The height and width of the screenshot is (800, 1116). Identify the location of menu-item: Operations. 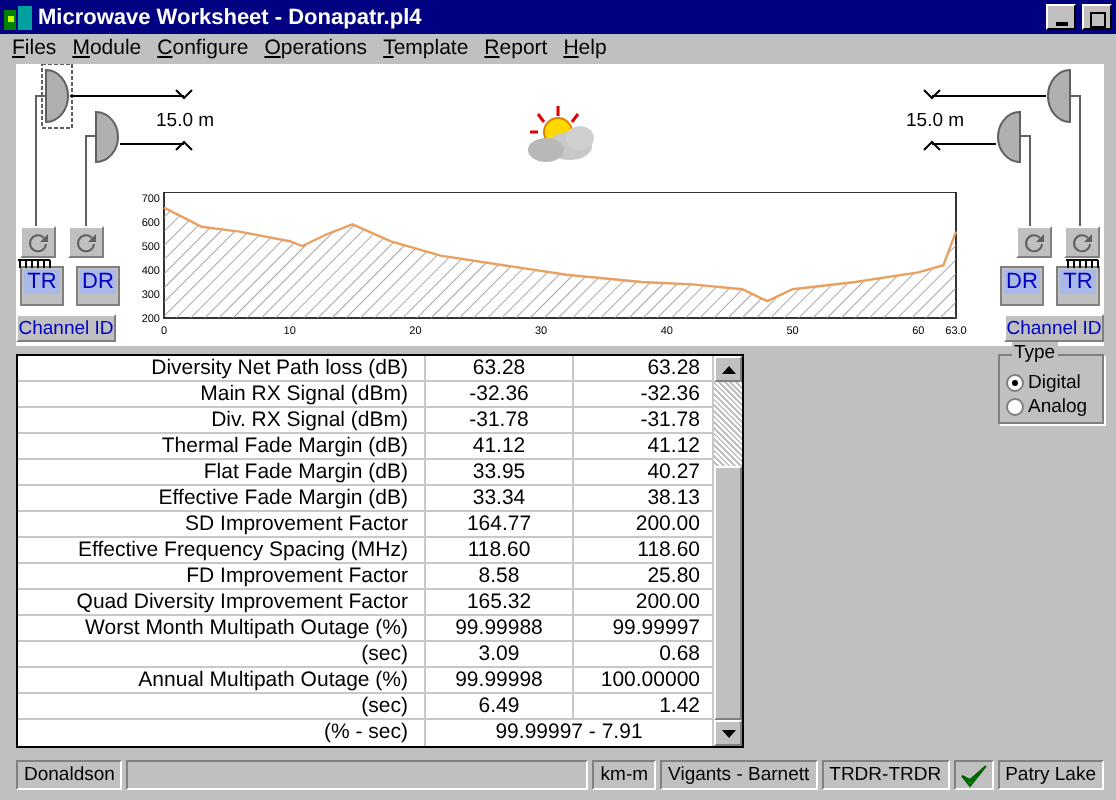
(316, 48).